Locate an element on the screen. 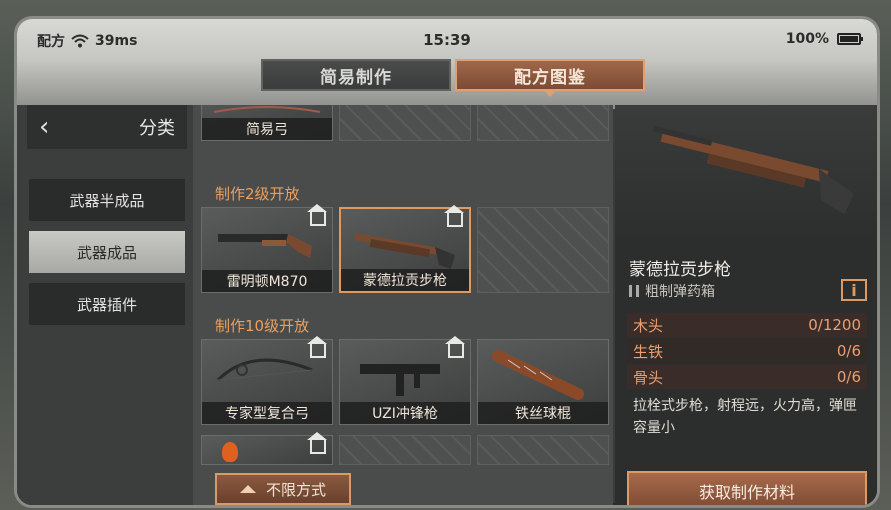 The width and height of the screenshot is (891, 510). recipe-card-mondragon: 蒙德拉贡步枪 is located at coordinates (405, 249).